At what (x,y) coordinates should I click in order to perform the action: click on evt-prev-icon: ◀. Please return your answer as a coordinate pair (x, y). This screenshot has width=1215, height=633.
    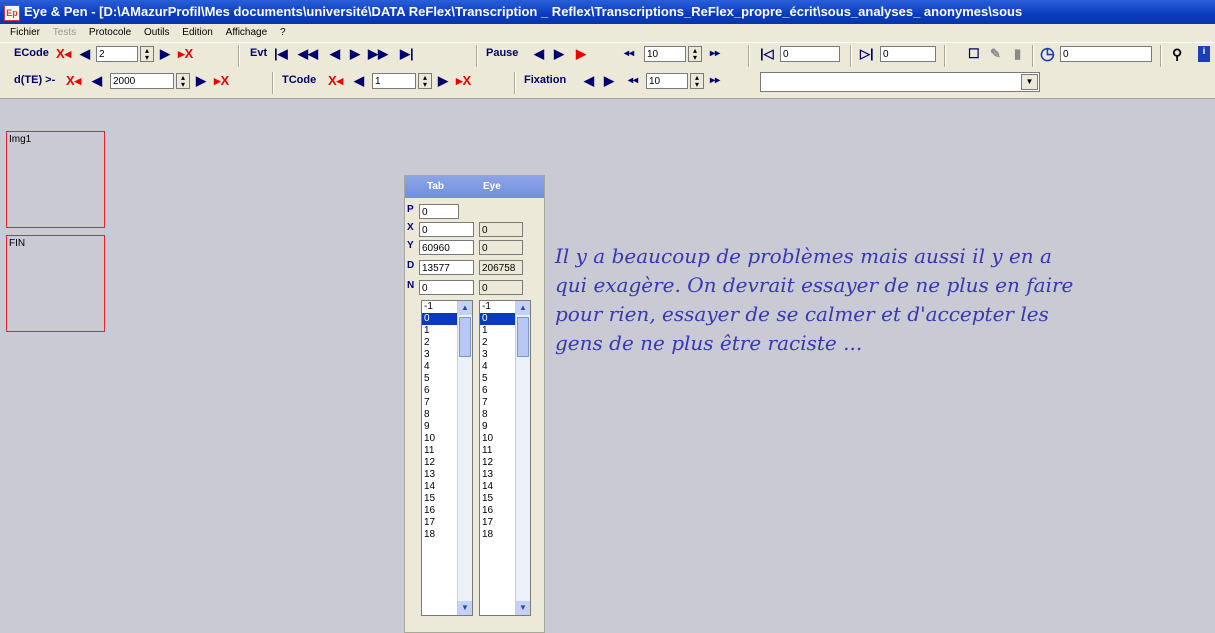
    Looking at the image, I should click on (335, 54).